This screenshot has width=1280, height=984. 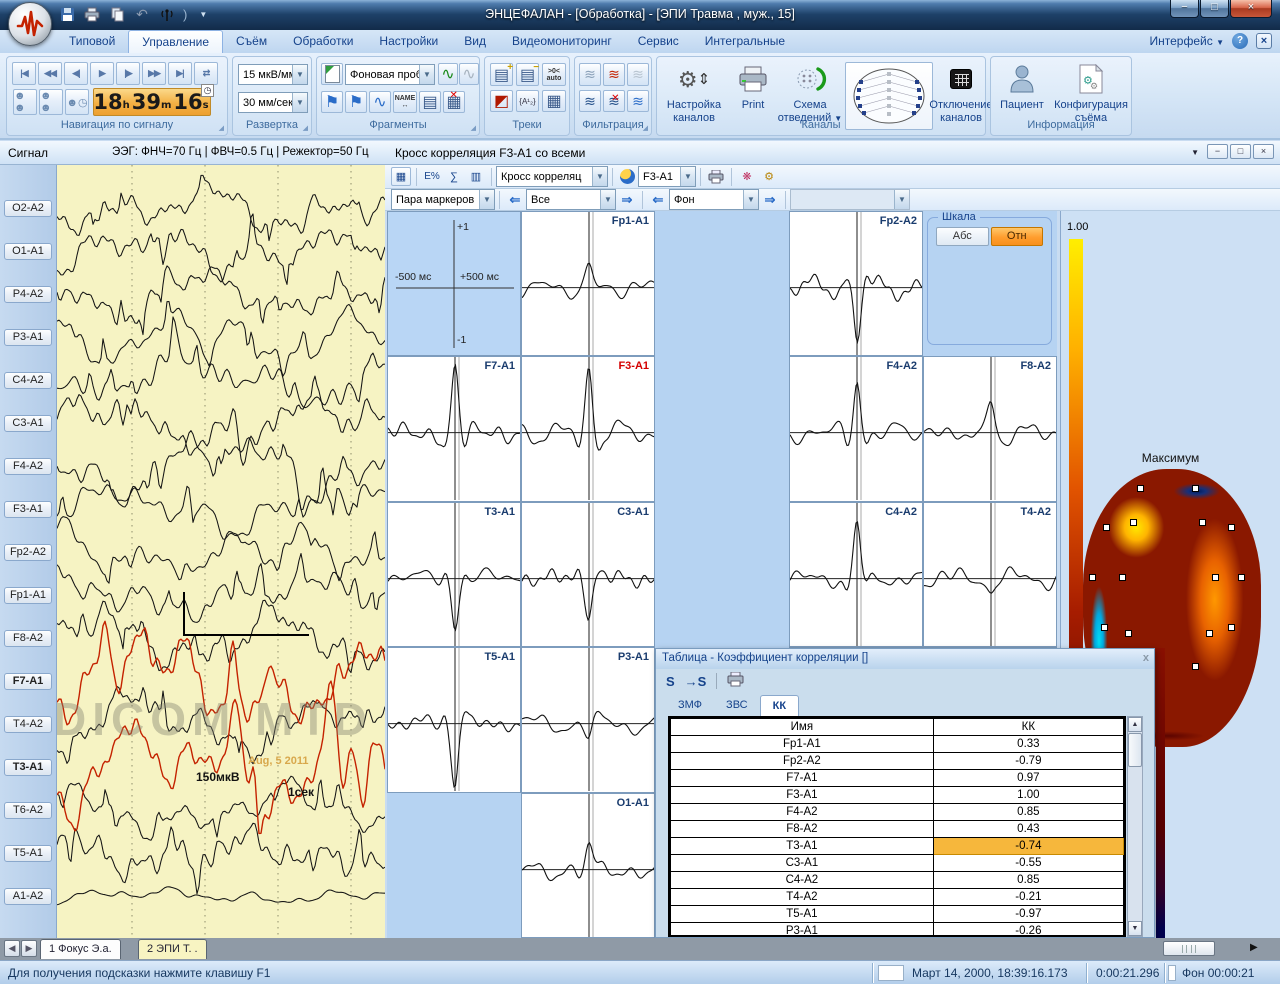 I want to click on panel-menu-chevron-icon: ▼, so click(x=1195, y=153).